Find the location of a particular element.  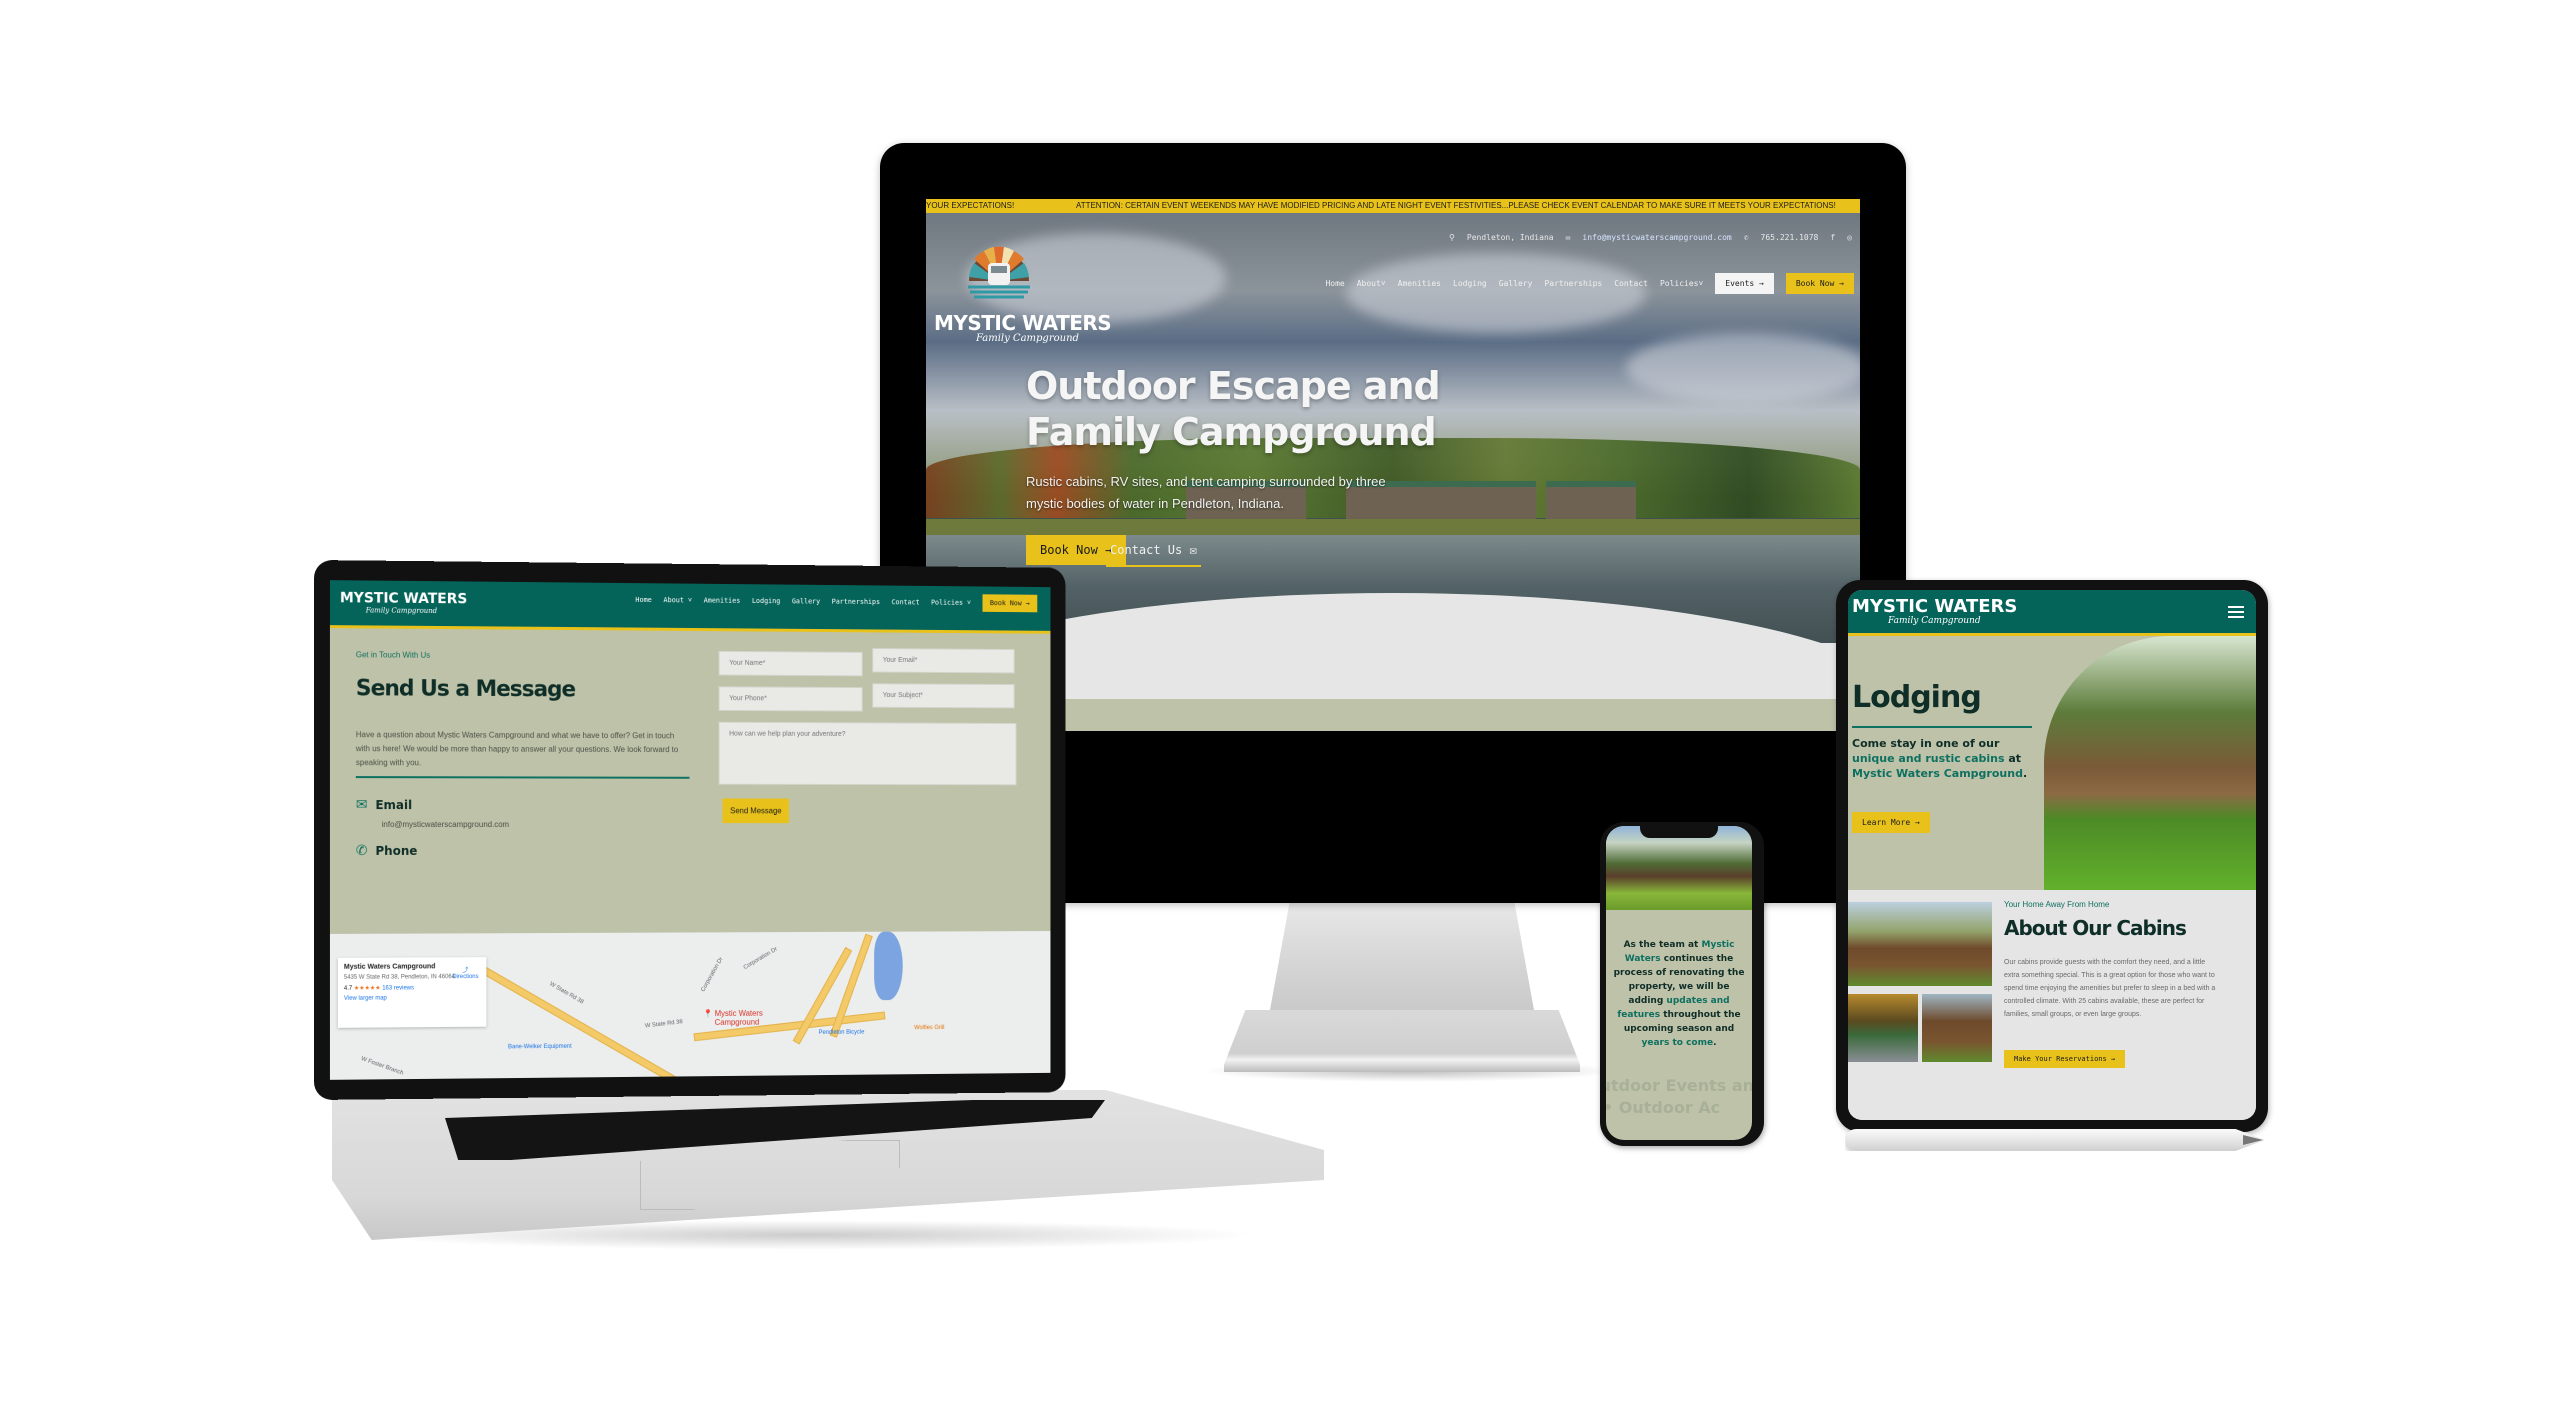

email-value: info@mysticwaterscampground.com is located at coordinates (445, 824).